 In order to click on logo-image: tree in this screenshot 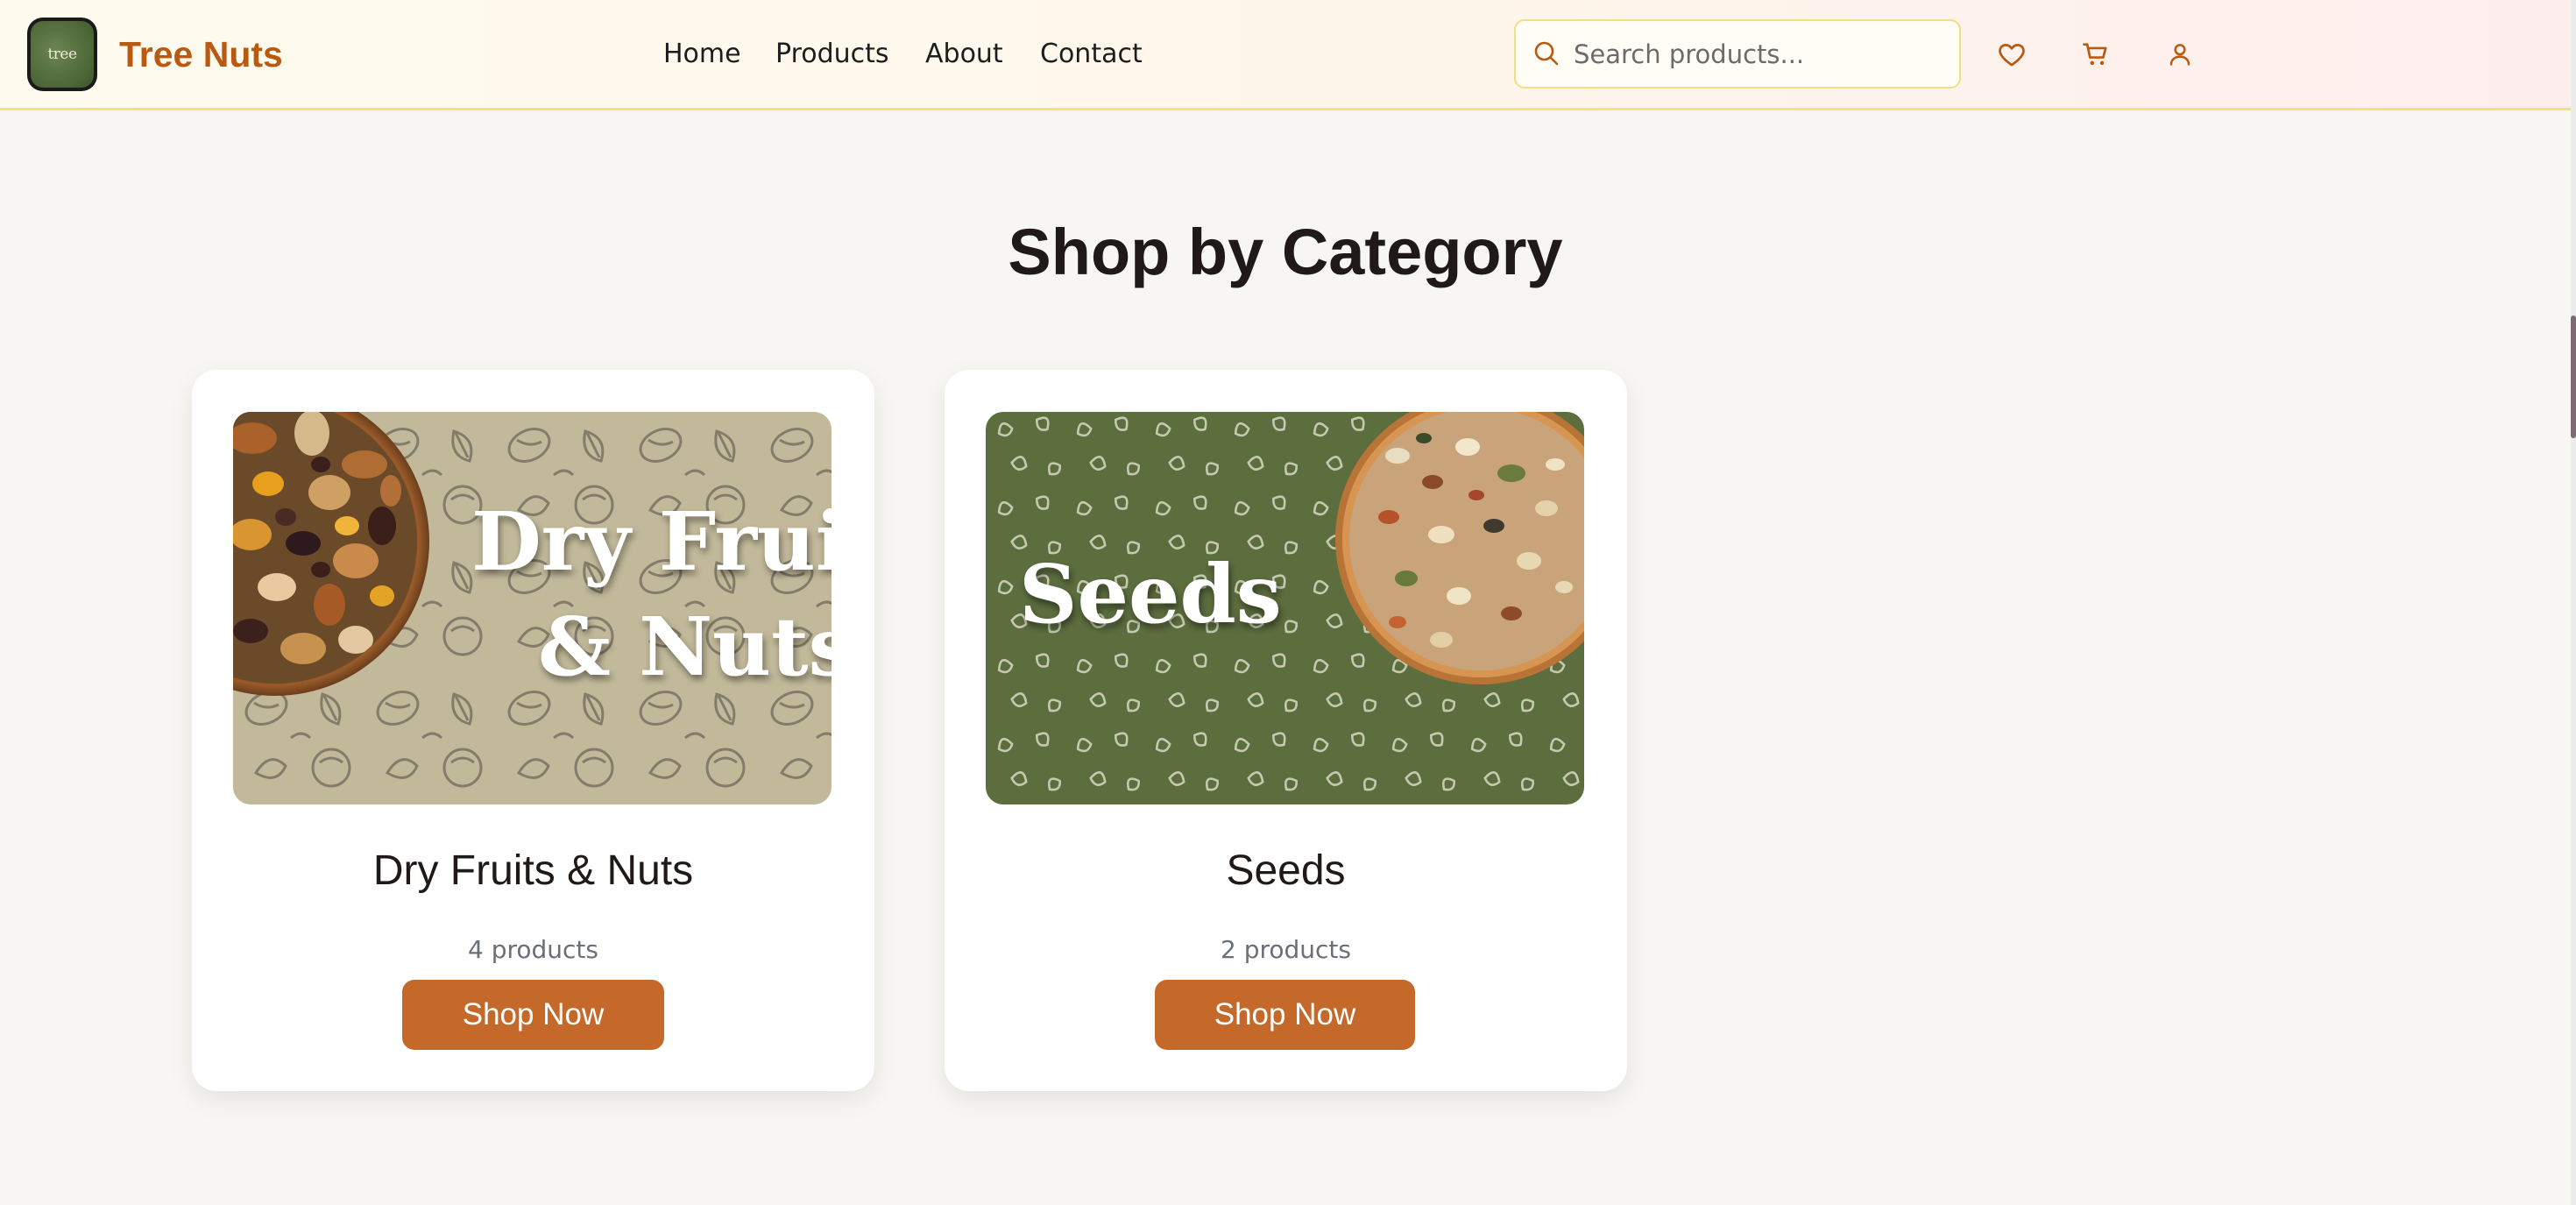, I will do `click(62, 54)`.